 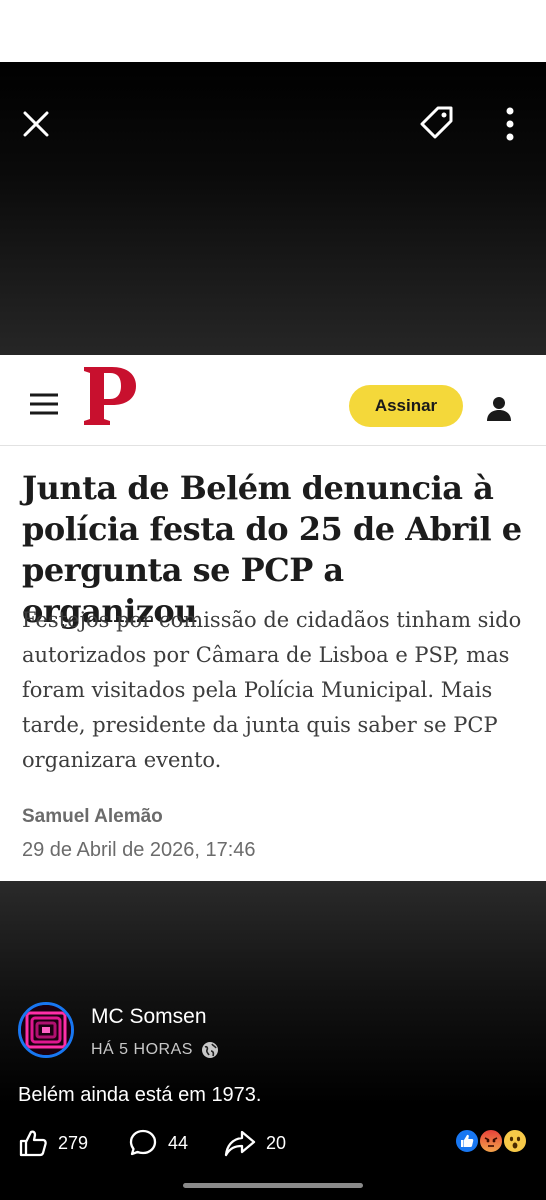 I want to click on status-bar, so click(x=273, y=31).